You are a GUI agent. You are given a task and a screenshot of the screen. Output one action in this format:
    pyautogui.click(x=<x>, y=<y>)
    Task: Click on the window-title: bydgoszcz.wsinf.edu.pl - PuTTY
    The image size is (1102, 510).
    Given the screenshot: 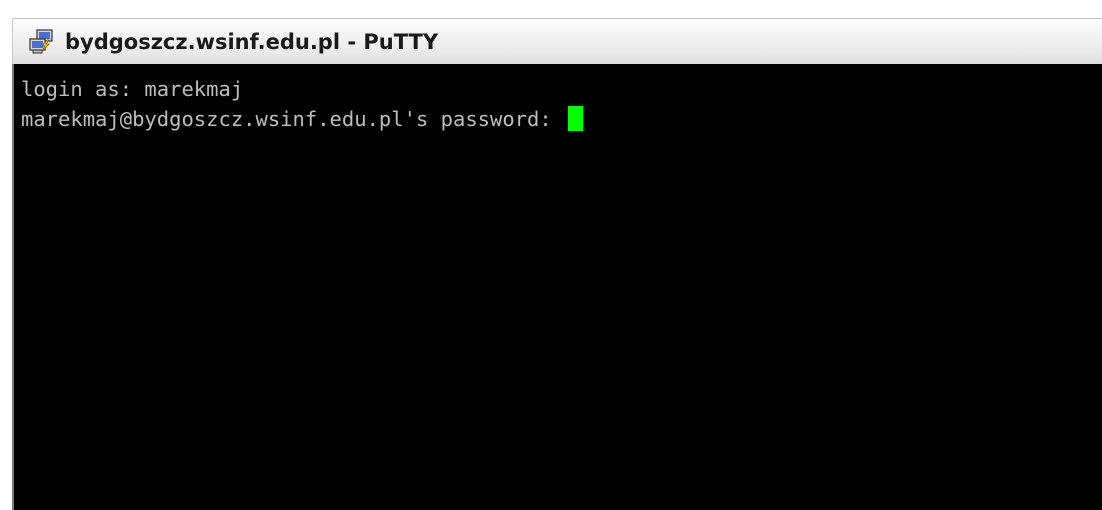 What is the action you would take?
    pyautogui.click(x=252, y=41)
    